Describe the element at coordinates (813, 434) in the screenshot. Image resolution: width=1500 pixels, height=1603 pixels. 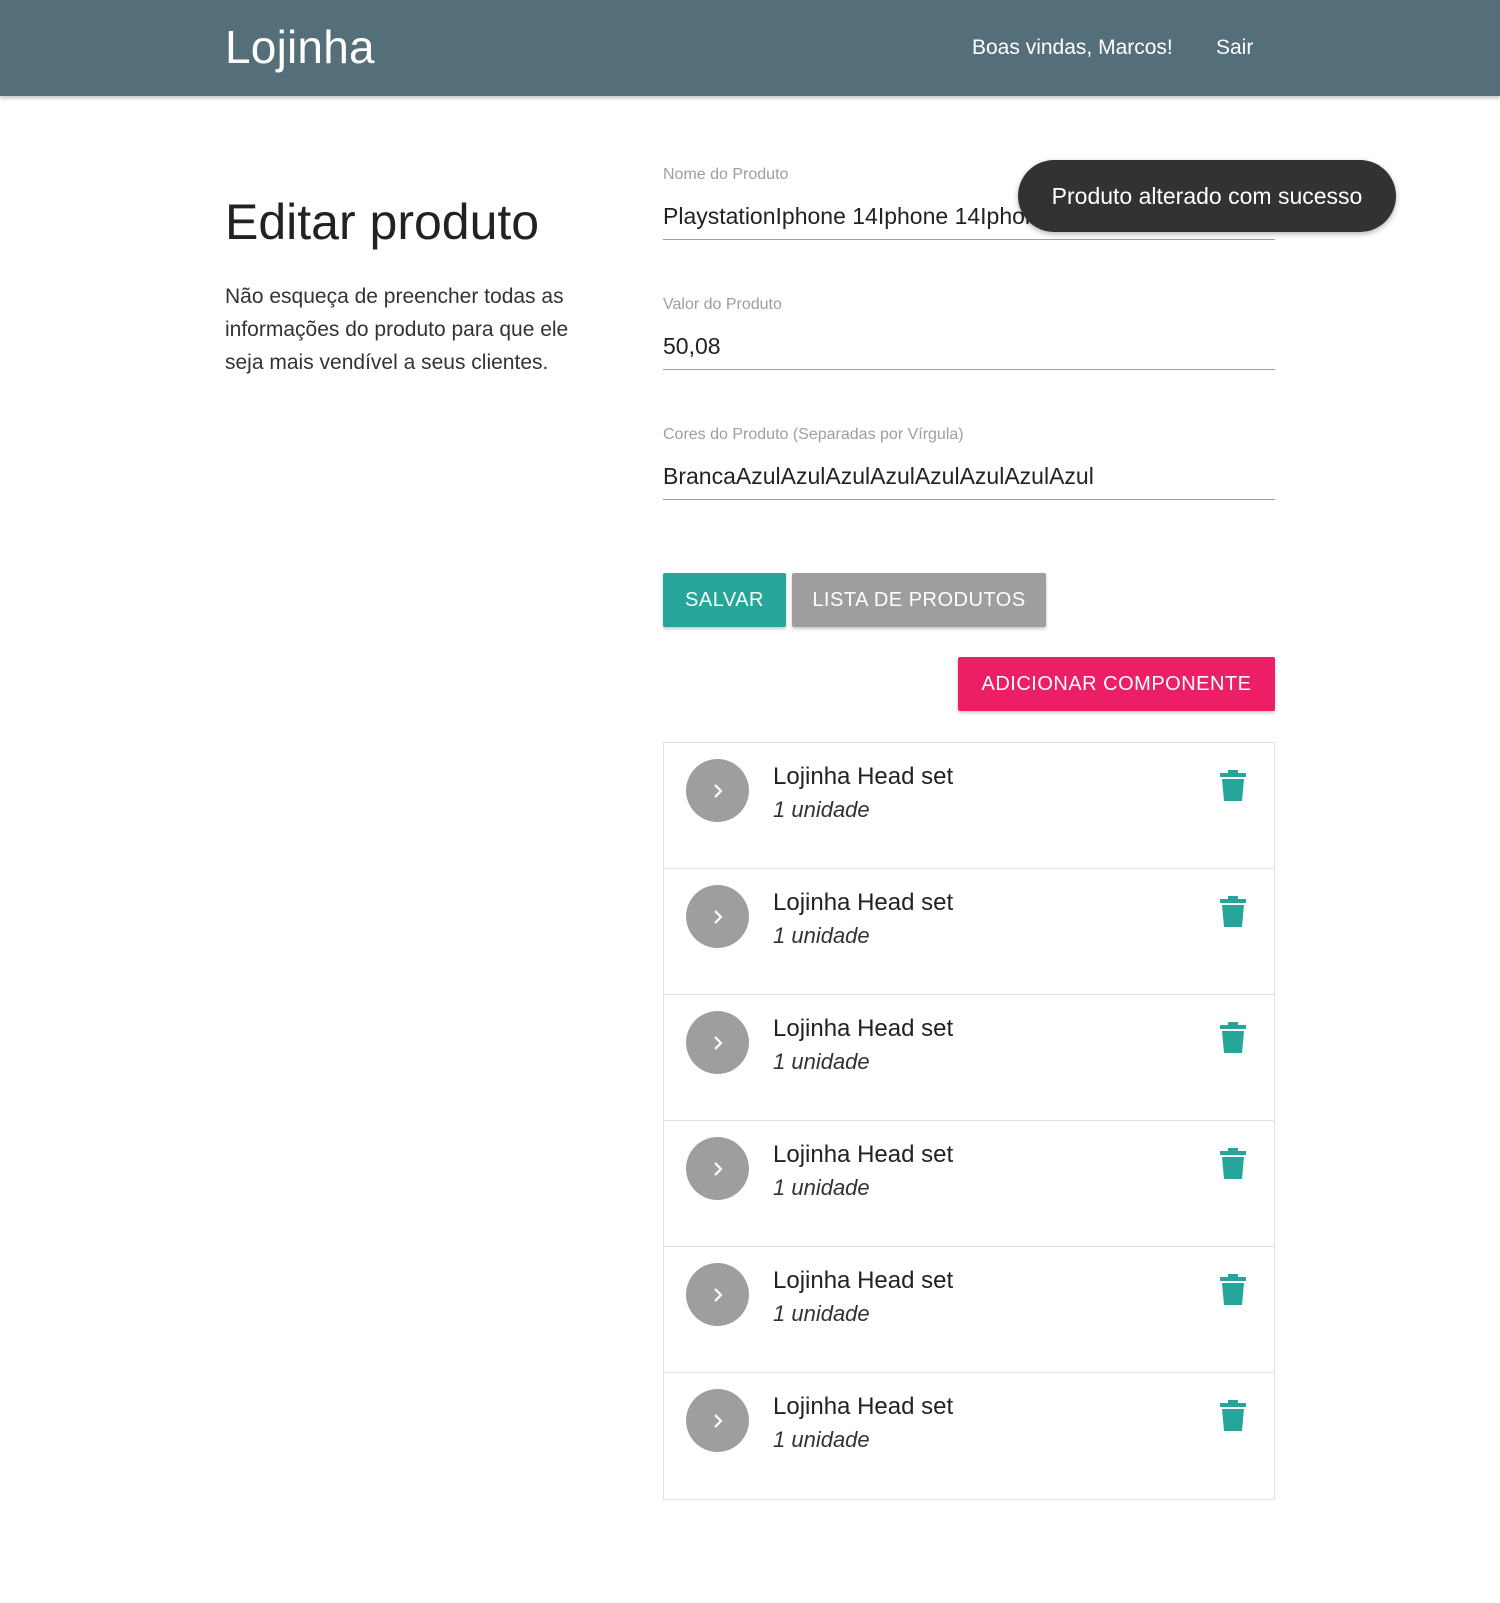
I see `product-colors-label: Cores do Produto (Separadas por Vírgula)` at that location.